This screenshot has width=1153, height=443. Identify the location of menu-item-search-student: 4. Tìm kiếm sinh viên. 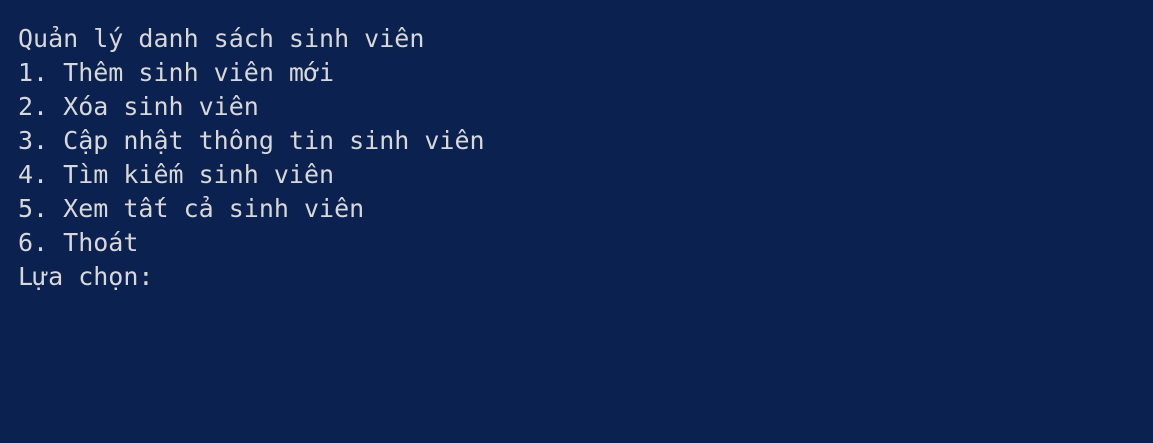
(176, 174).